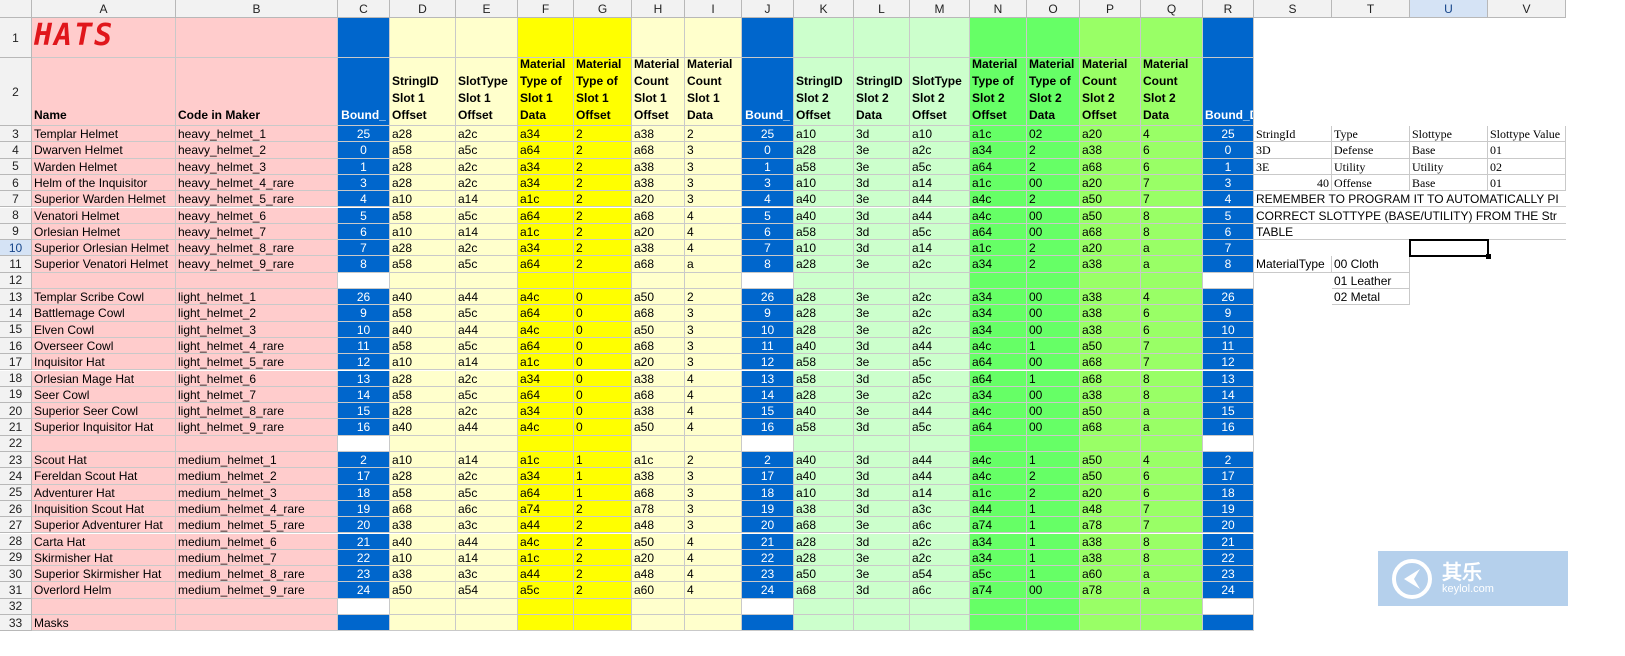 Image resolution: width=1625 pixels, height=656 pixels. I want to click on data-cell: 3, so click(713, 362).